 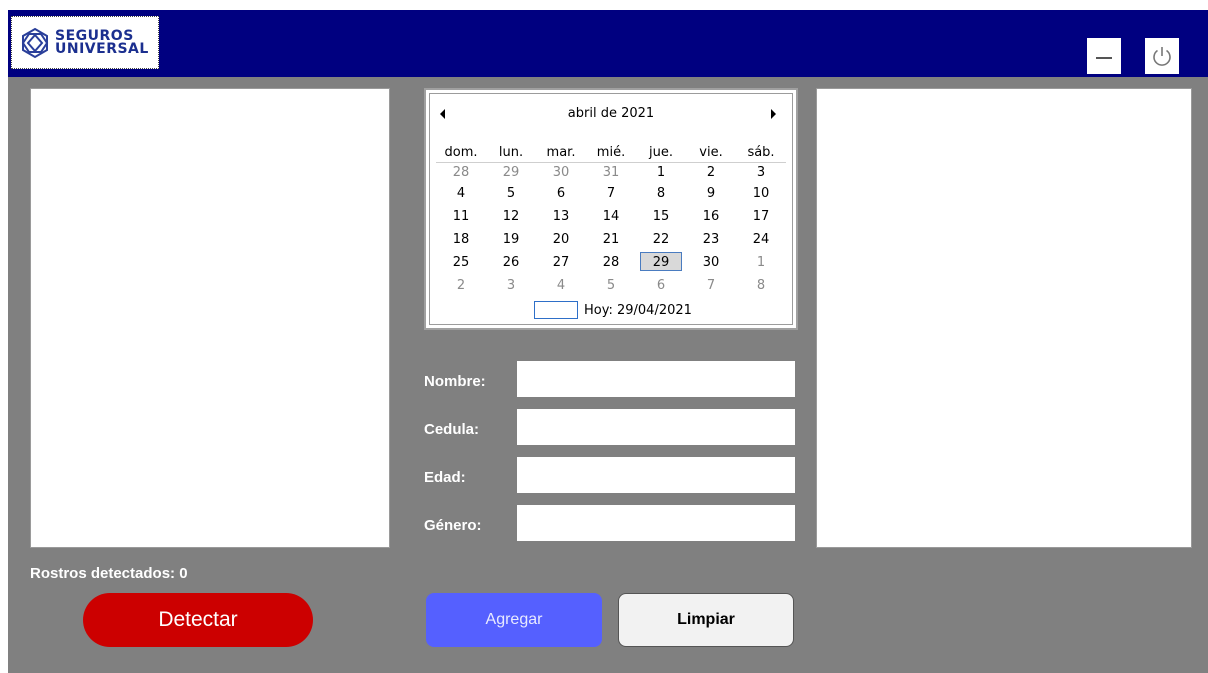 I want to click on calendar-week-row: 11 12 13 14 15 16 17, so click(x=611, y=216).